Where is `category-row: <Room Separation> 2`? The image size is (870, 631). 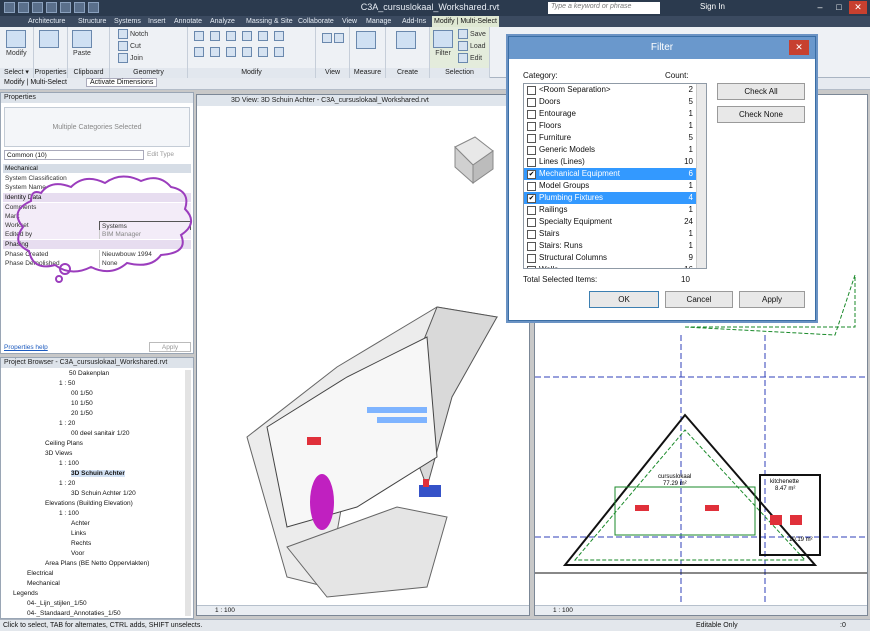
category-row: <Room Separation> 2 is located at coordinates (610, 90).